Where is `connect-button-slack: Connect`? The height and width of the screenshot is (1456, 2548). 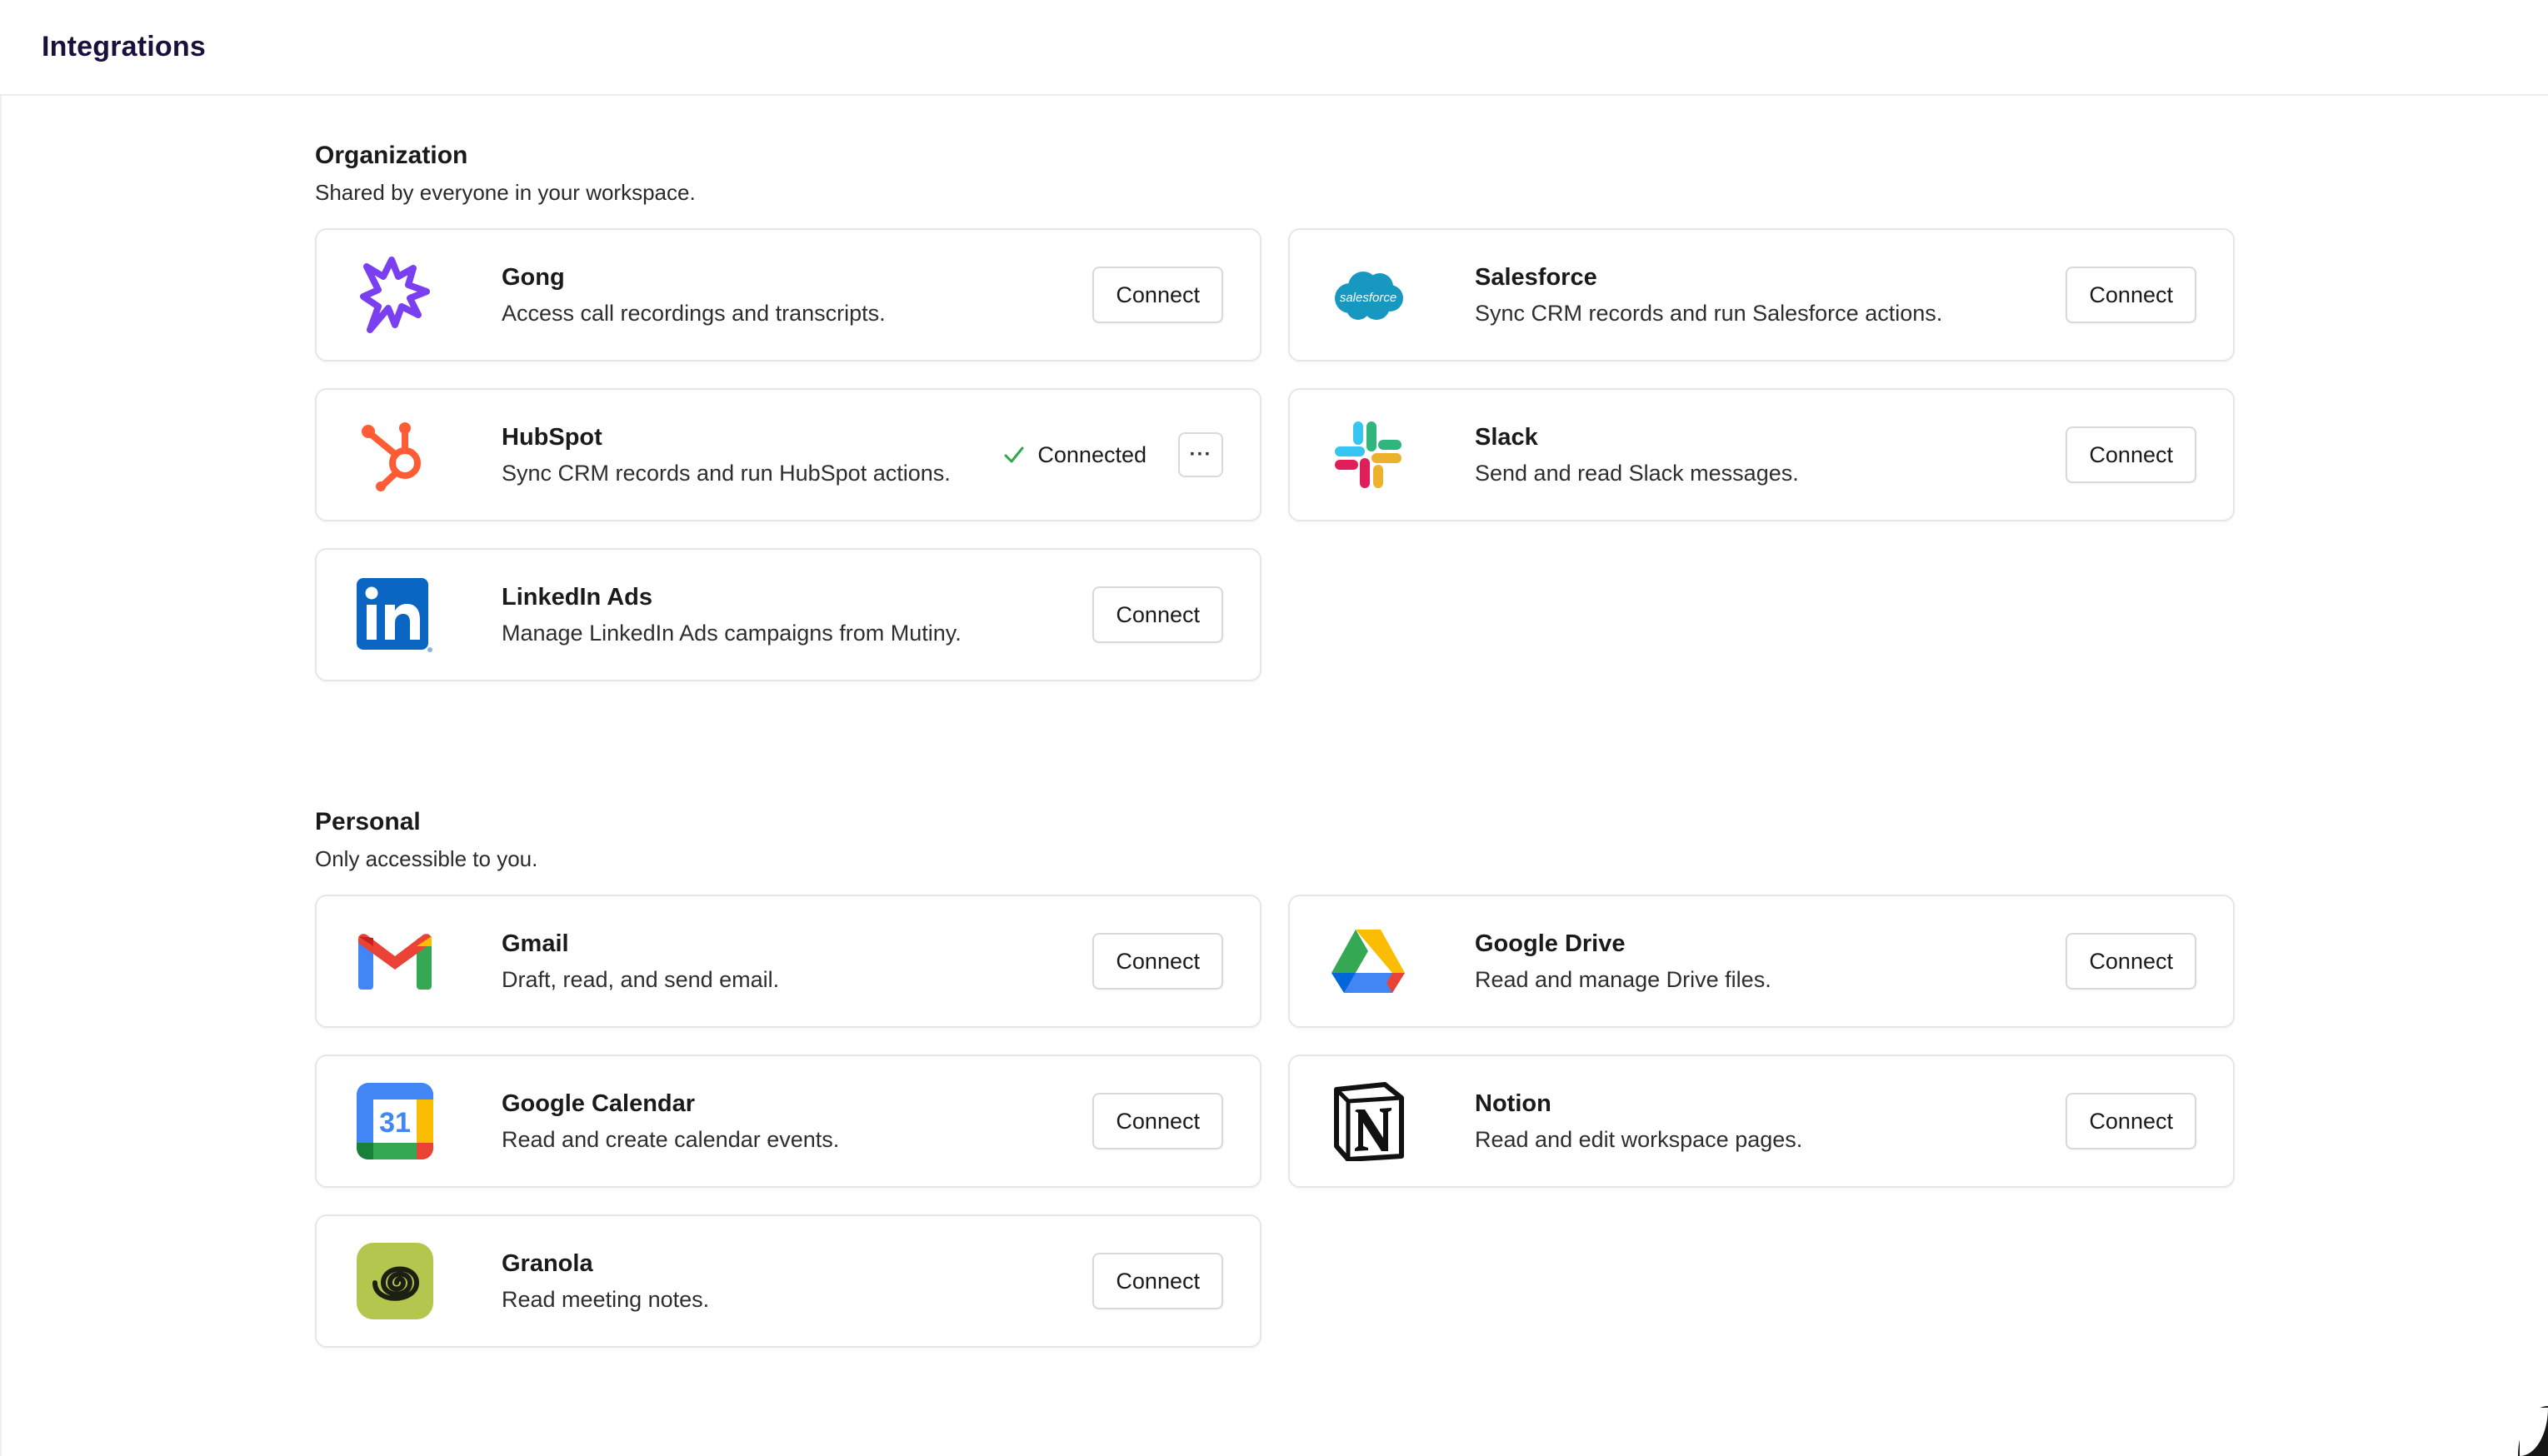 connect-button-slack: Connect is located at coordinates (2131, 454).